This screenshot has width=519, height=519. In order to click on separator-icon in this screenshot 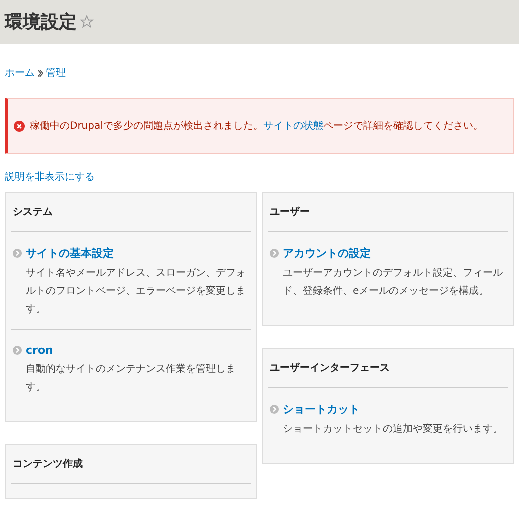, I will do `click(40, 73)`.